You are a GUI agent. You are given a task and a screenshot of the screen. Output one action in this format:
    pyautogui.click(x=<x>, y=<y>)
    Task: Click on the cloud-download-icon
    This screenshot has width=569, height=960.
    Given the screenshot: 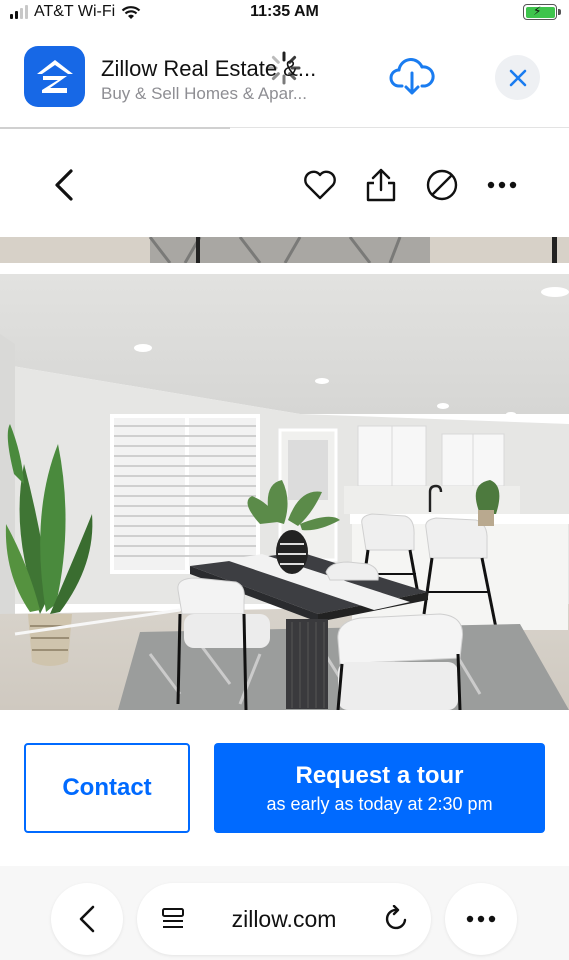 What is the action you would take?
    pyautogui.click(x=412, y=77)
    